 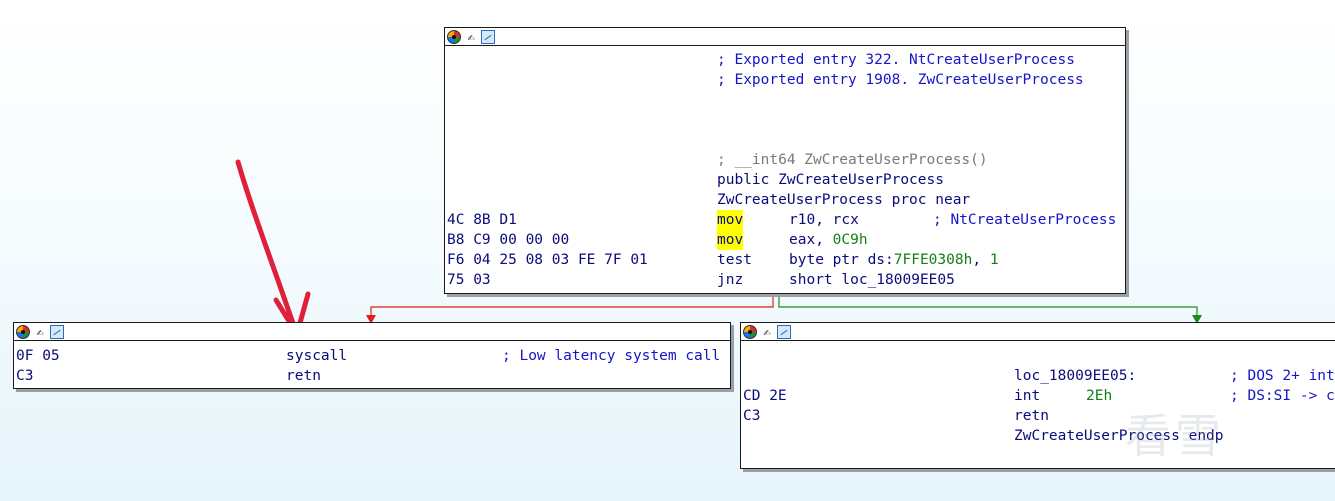 What do you see at coordinates (730, 280) in the screenshot?
I see `instruction-mnemonic: jnz` at bounding box center [730, 280].